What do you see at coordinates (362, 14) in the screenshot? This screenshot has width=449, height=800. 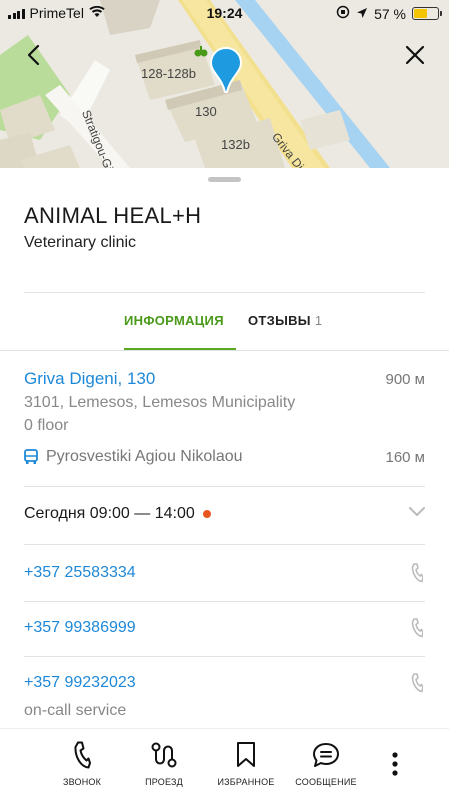 I see `location-services-icon` at bounding box center [362, 14].